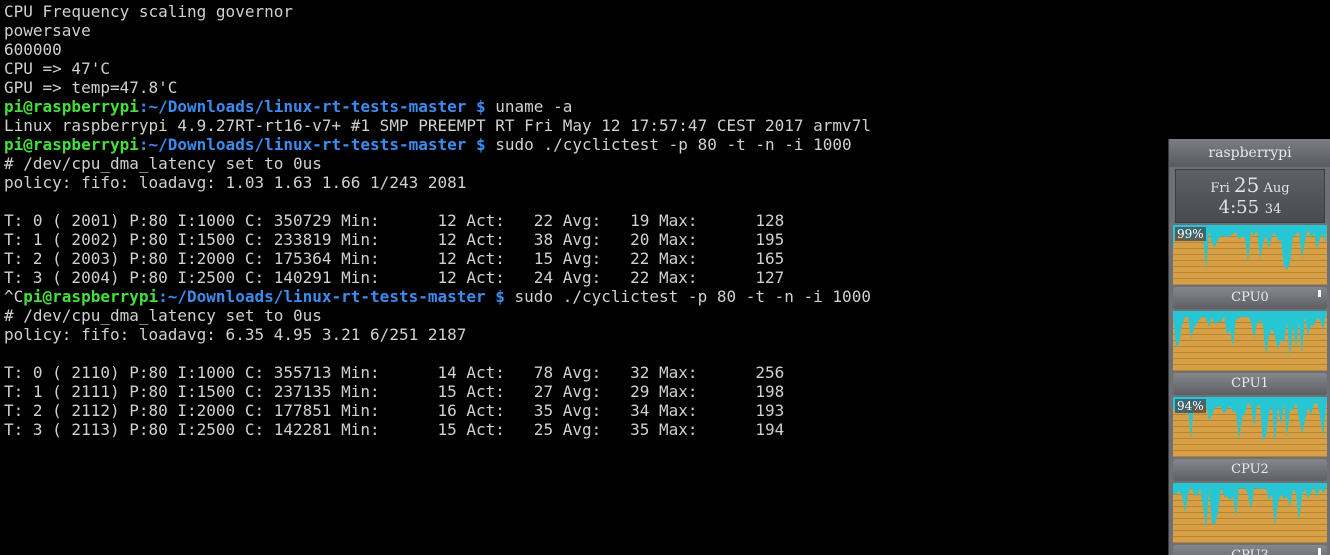  What do you see at coordinates (1249, 153) in the screenshot?
I see `monitor-hostname: raspberrypi` at bounding box center [1249, 153].